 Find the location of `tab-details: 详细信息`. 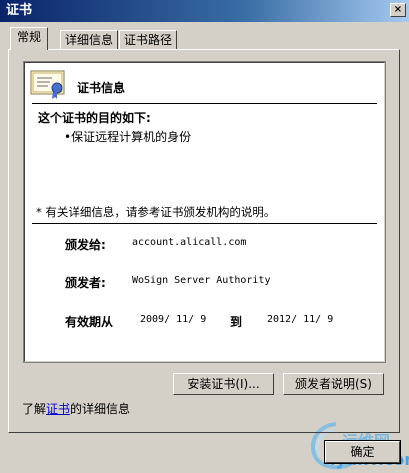

tab-details: 详细信息 is located at coordinates (89, 40).